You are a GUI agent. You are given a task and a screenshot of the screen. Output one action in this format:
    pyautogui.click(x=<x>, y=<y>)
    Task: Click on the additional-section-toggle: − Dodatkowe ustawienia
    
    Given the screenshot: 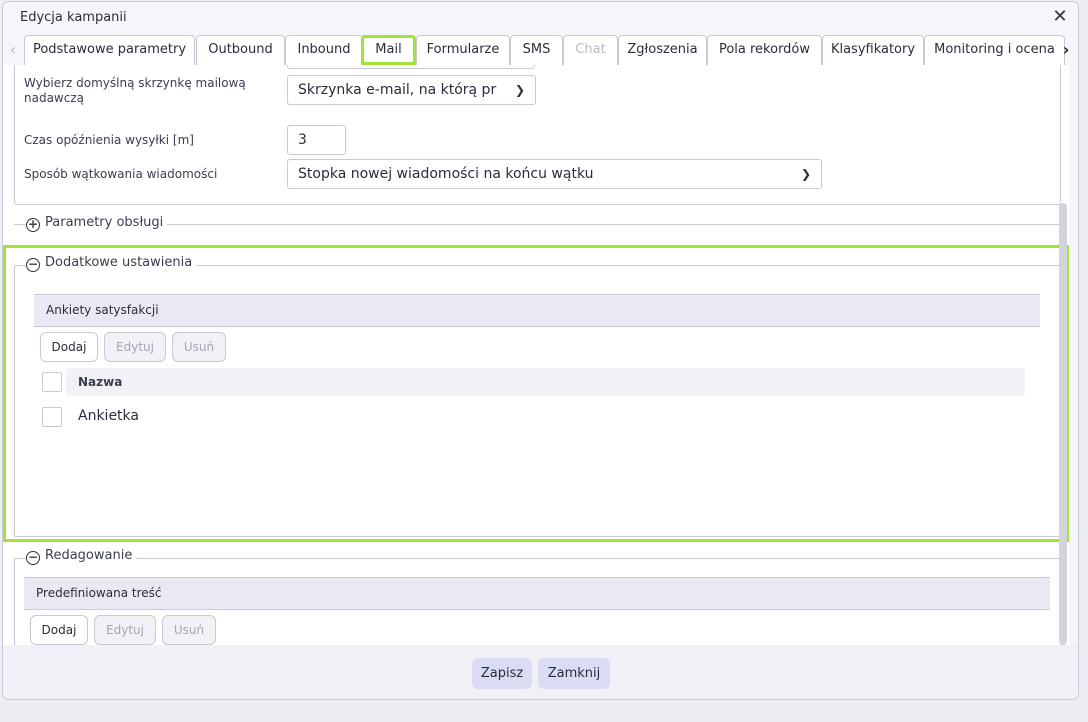 What is the action you would take?
    pyautogui.click(x=111, y=263)
    